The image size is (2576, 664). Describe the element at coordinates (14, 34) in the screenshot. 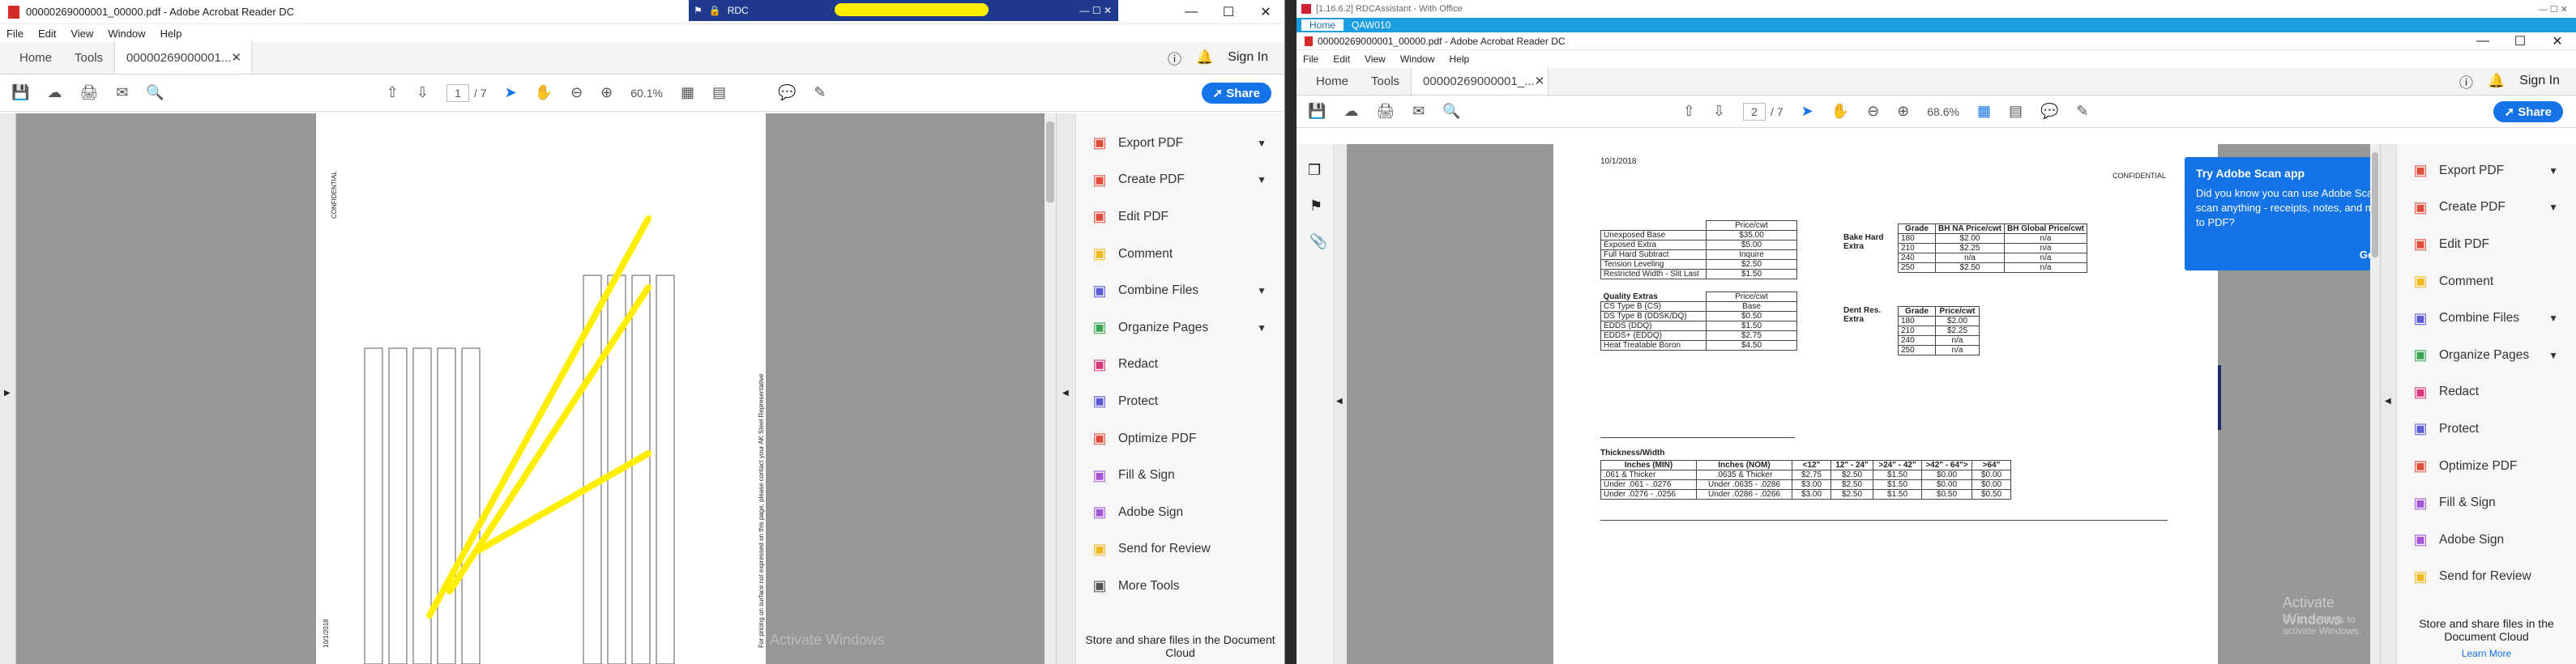

I see `menu-file: File` at that location.